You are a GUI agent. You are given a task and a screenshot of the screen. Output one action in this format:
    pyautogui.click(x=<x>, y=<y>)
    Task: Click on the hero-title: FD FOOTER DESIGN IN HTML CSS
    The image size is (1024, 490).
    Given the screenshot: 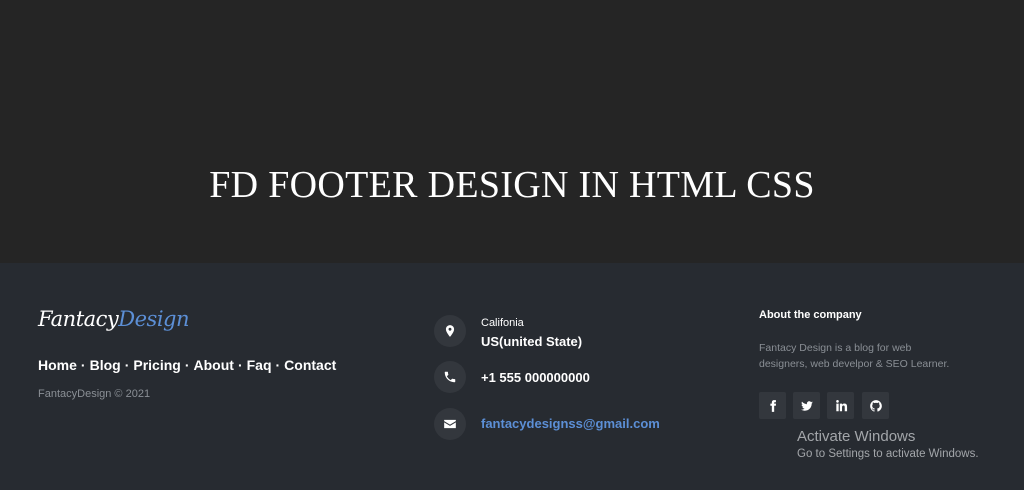 What is the action you would take?
    pyautogui.click(x=512, y=185)
    